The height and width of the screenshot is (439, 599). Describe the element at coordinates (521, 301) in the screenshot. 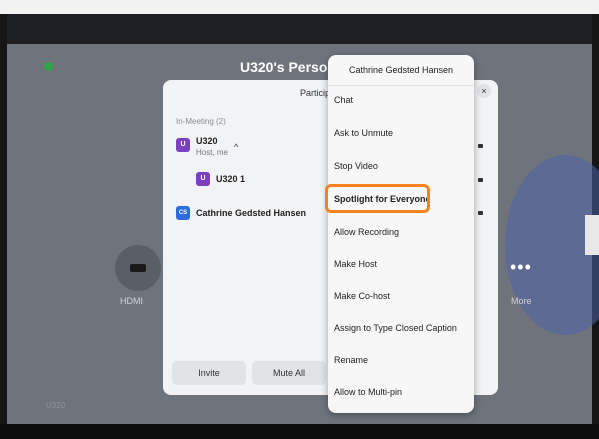

I see `more-label: More` at that location.